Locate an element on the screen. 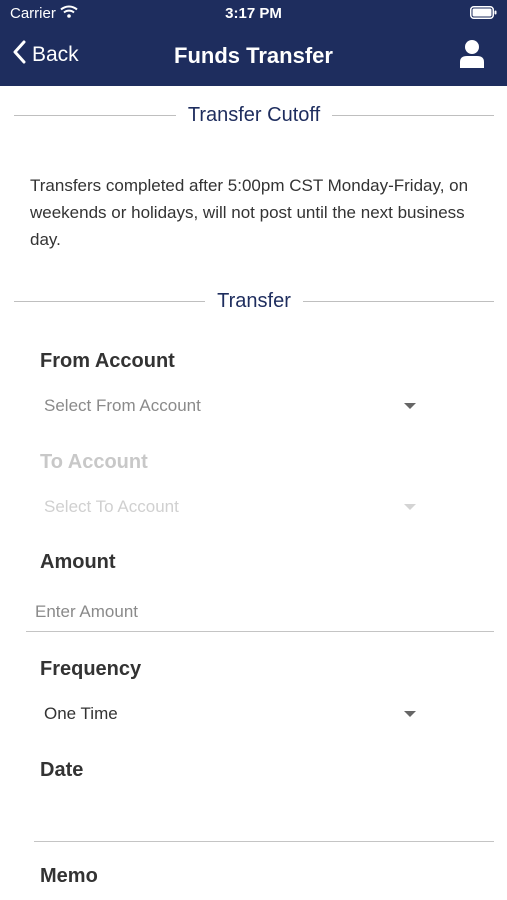 Image resolution: width=507 pixels, height=900 pixels. battery-icon is located at coordinates (483, 15).